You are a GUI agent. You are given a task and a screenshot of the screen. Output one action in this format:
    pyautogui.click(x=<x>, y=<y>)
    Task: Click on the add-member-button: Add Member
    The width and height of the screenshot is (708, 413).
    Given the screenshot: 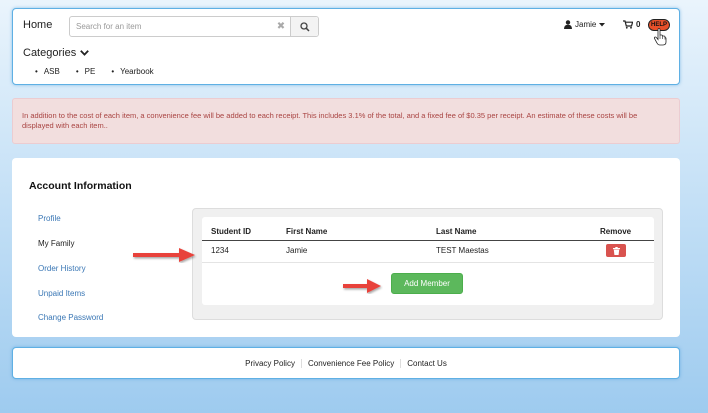 What is the action you would take?
    pyautogui.click(x=427, y=283)
    